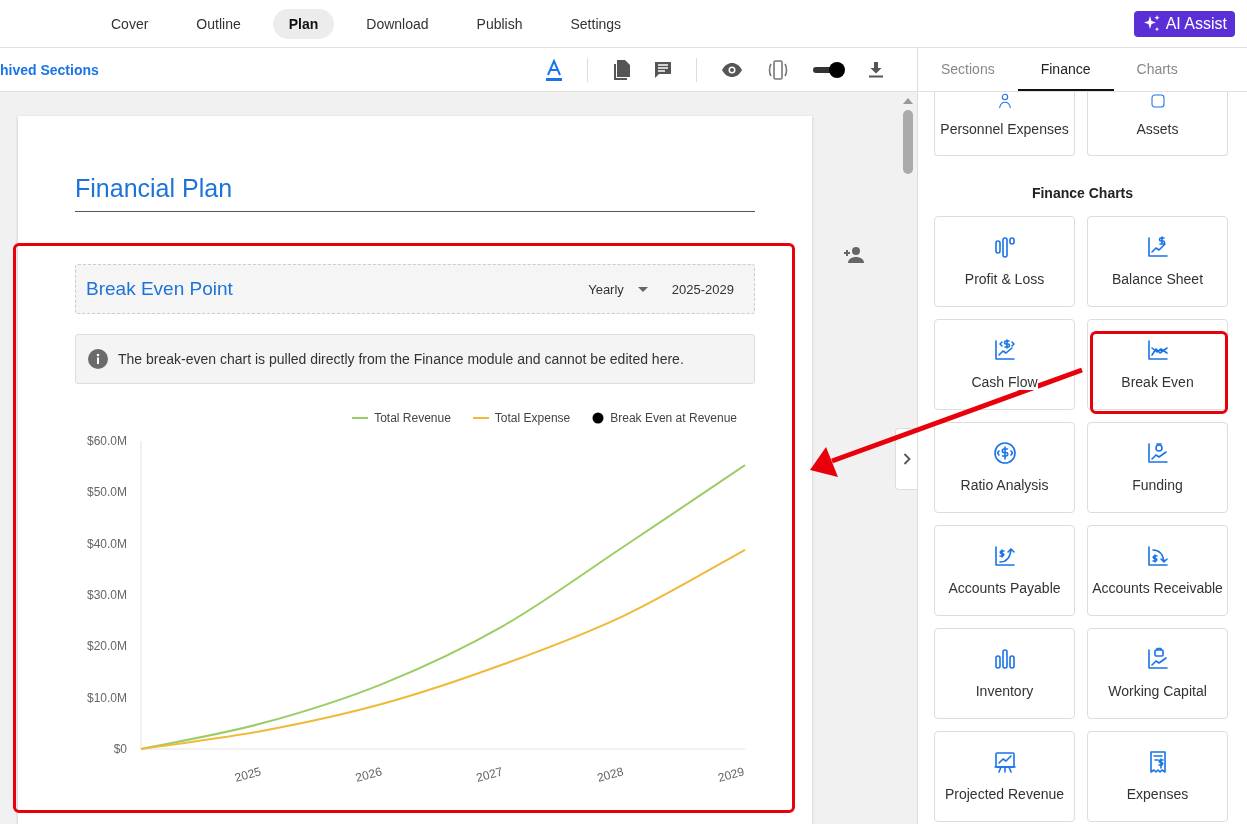  What do you see at coordinates (778, 69) in the screenshot?
I see `device-icon` at bounding box center [778, 69].